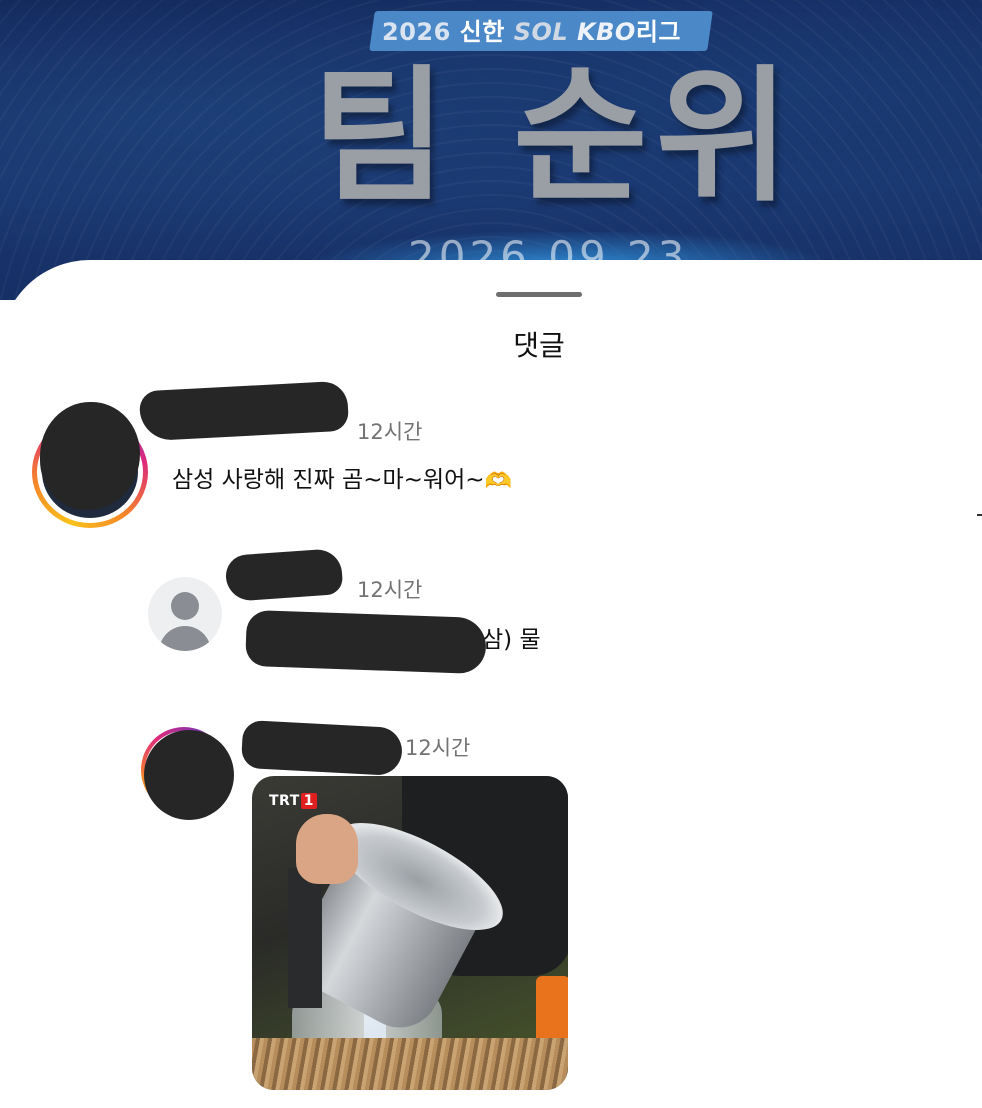  I want to click on trt-logo-number: 1, so click(309, 801).